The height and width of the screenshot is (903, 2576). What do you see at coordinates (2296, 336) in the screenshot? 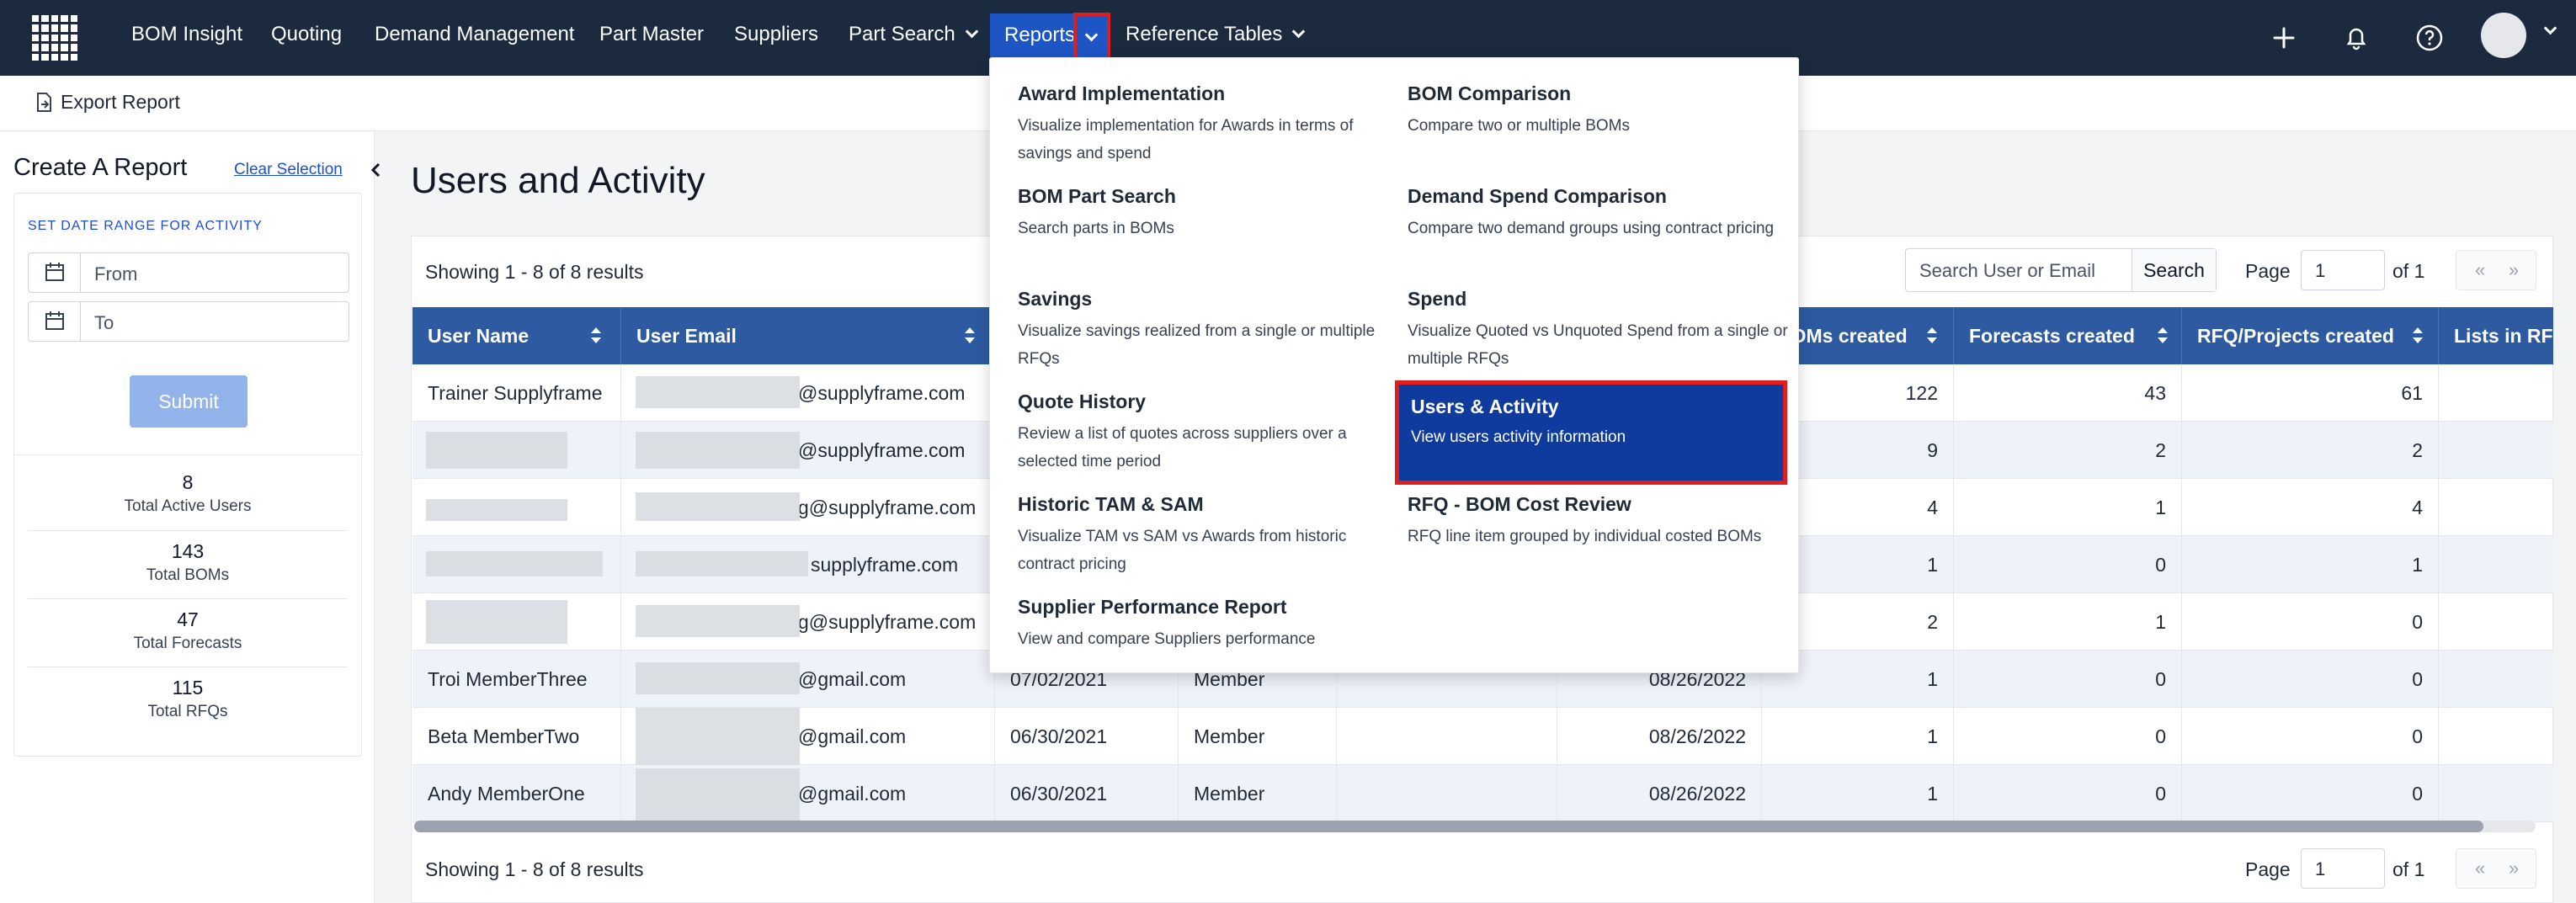
I see `header-label: RFQ/Projects created` at bounding box center [2296, 336].